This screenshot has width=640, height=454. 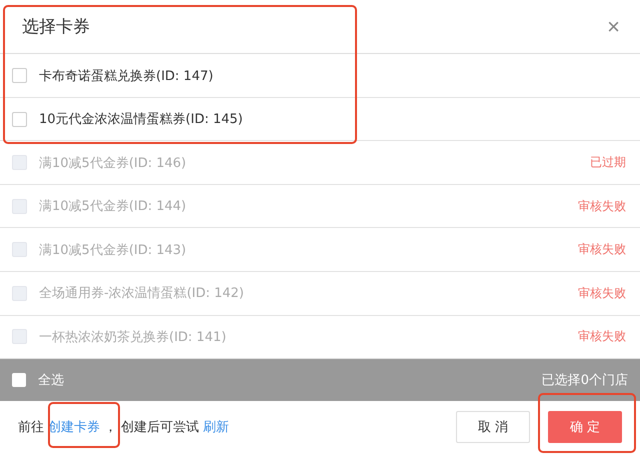 What do you see at coordinates (585, 380) in the screenshot?
I see `selection-summary: 已选择0个门店` at bounding box center [585, 380].